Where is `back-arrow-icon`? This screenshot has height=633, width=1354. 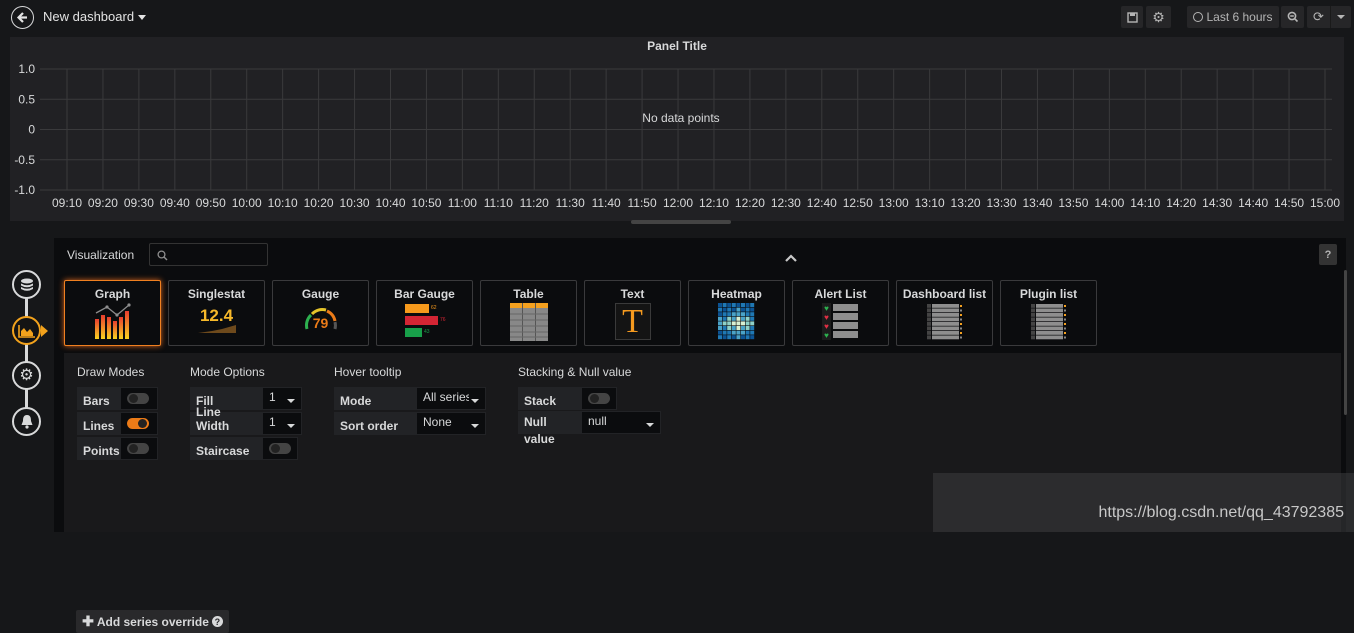
back-arrow-icon is located at coordinates (21, 17).